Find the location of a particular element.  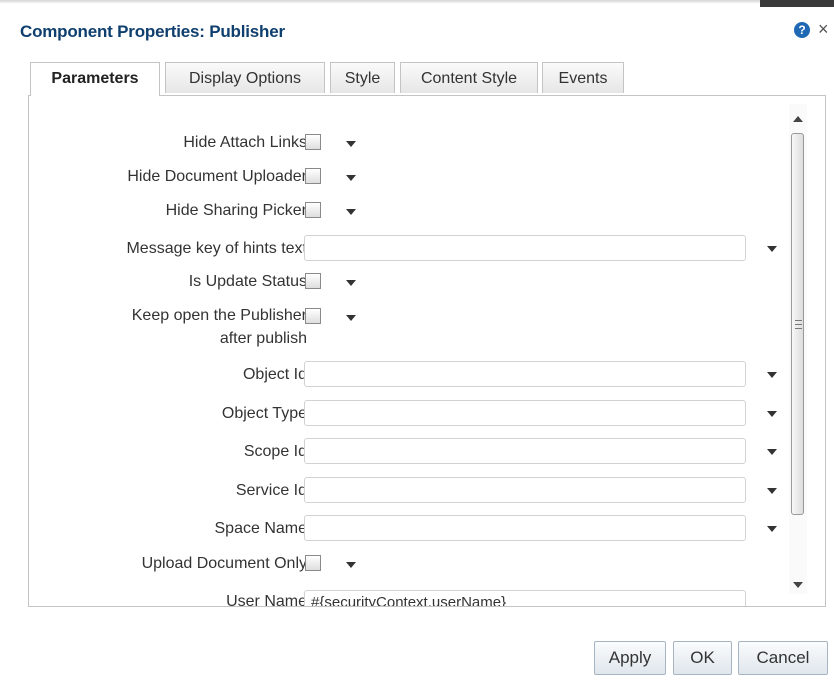

field-row-user-name: User Name #{securityContext.userName} is located at coordinates (414, 598).